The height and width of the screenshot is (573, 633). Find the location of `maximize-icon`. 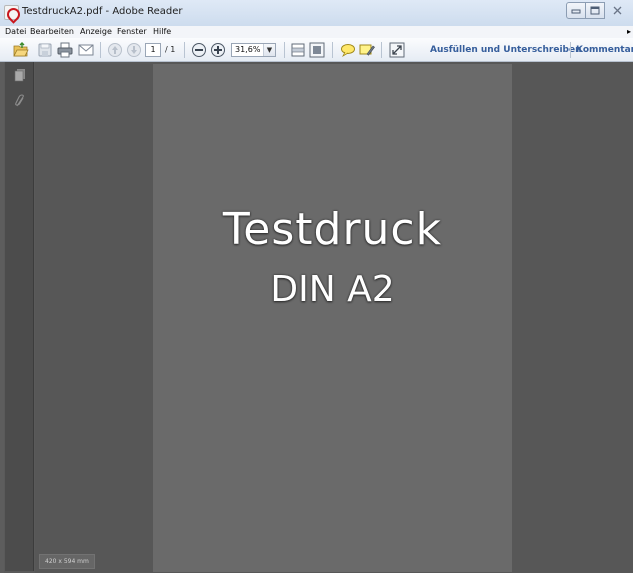

maximize-icon is located at coordinates (595, 10).